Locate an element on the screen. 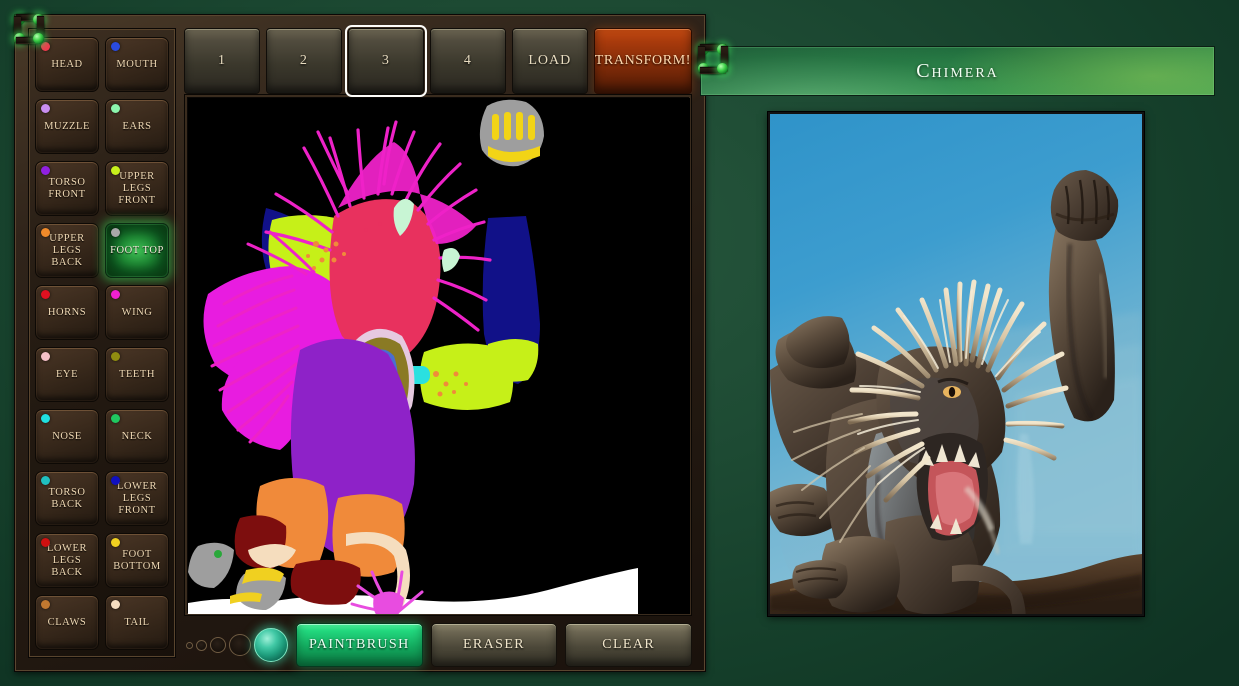 Image resolution: width=1239 pixels, height=686 pixels. tool-button-label: ERASER is located at coordinates (494, 644).